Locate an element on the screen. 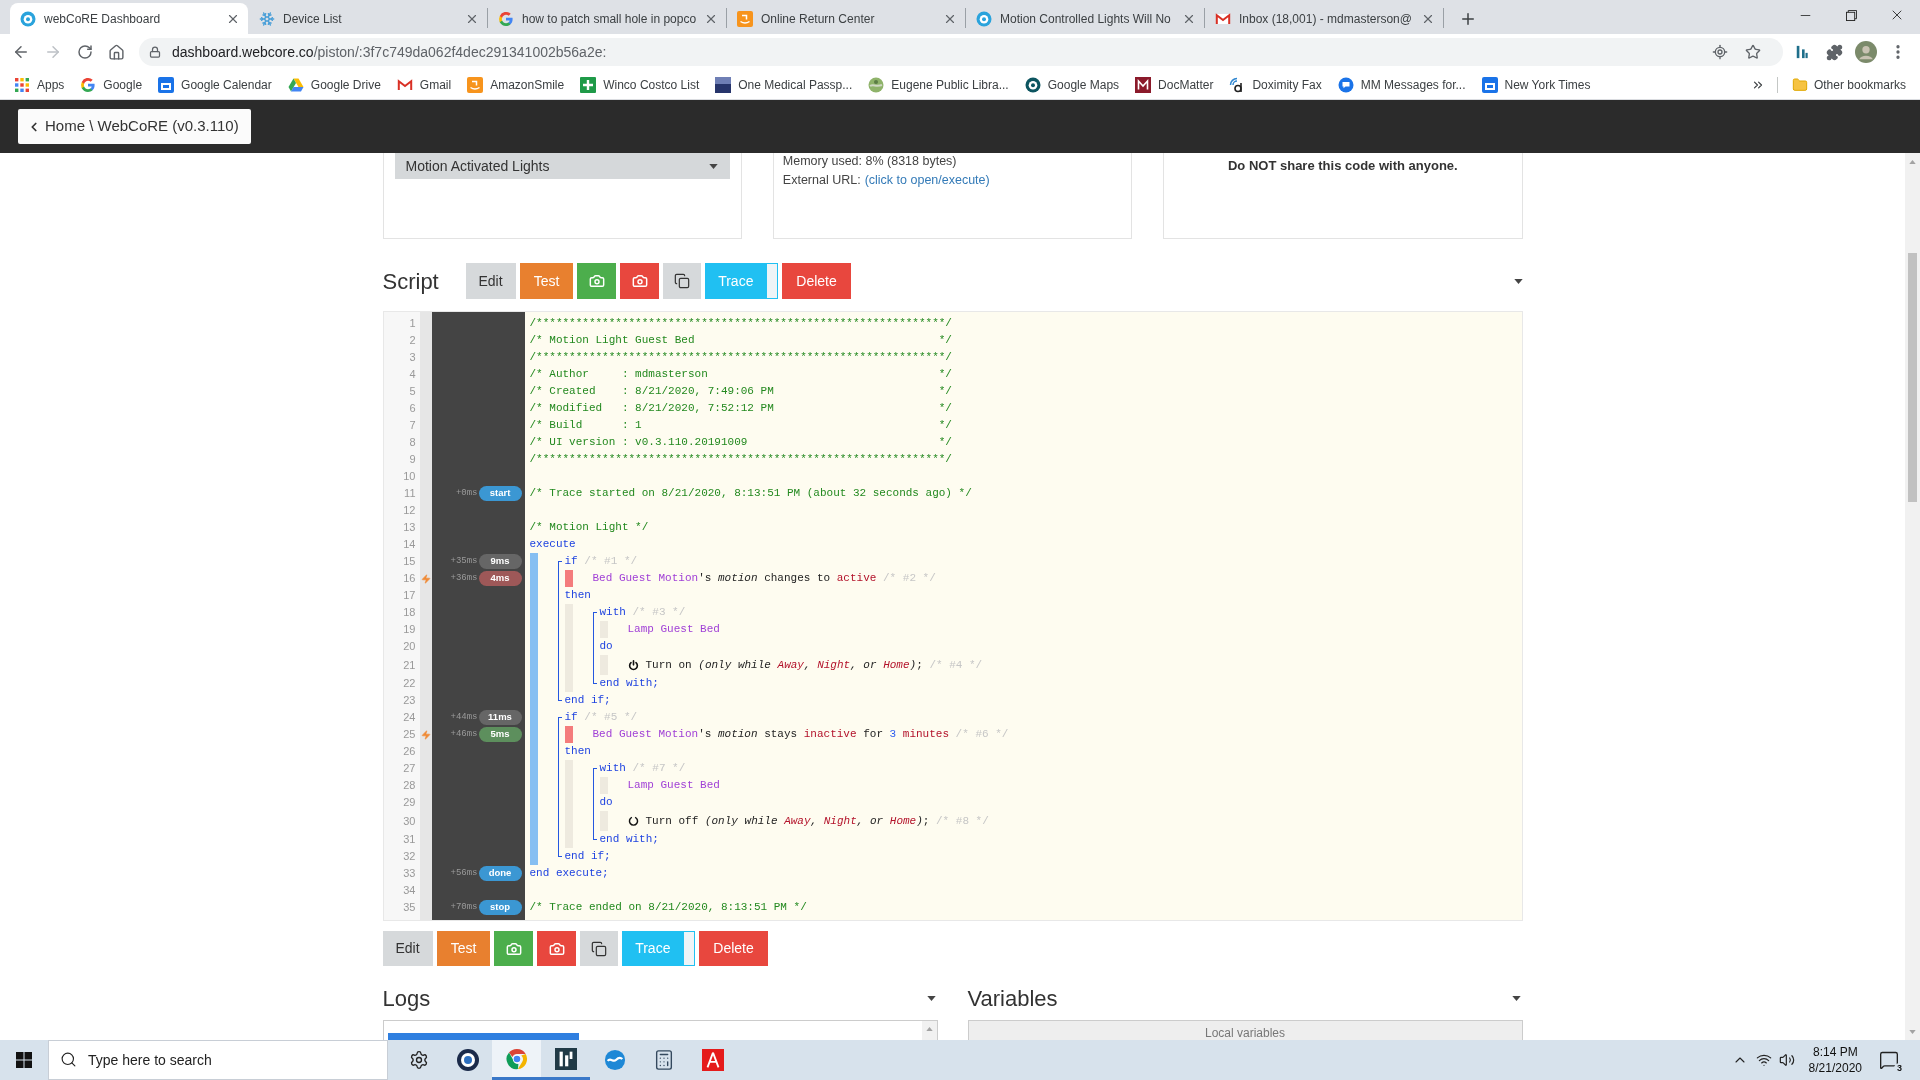 This screenshot has width=1920, height=1080. windows-logo-icon is located at coordinates (24, 1060).